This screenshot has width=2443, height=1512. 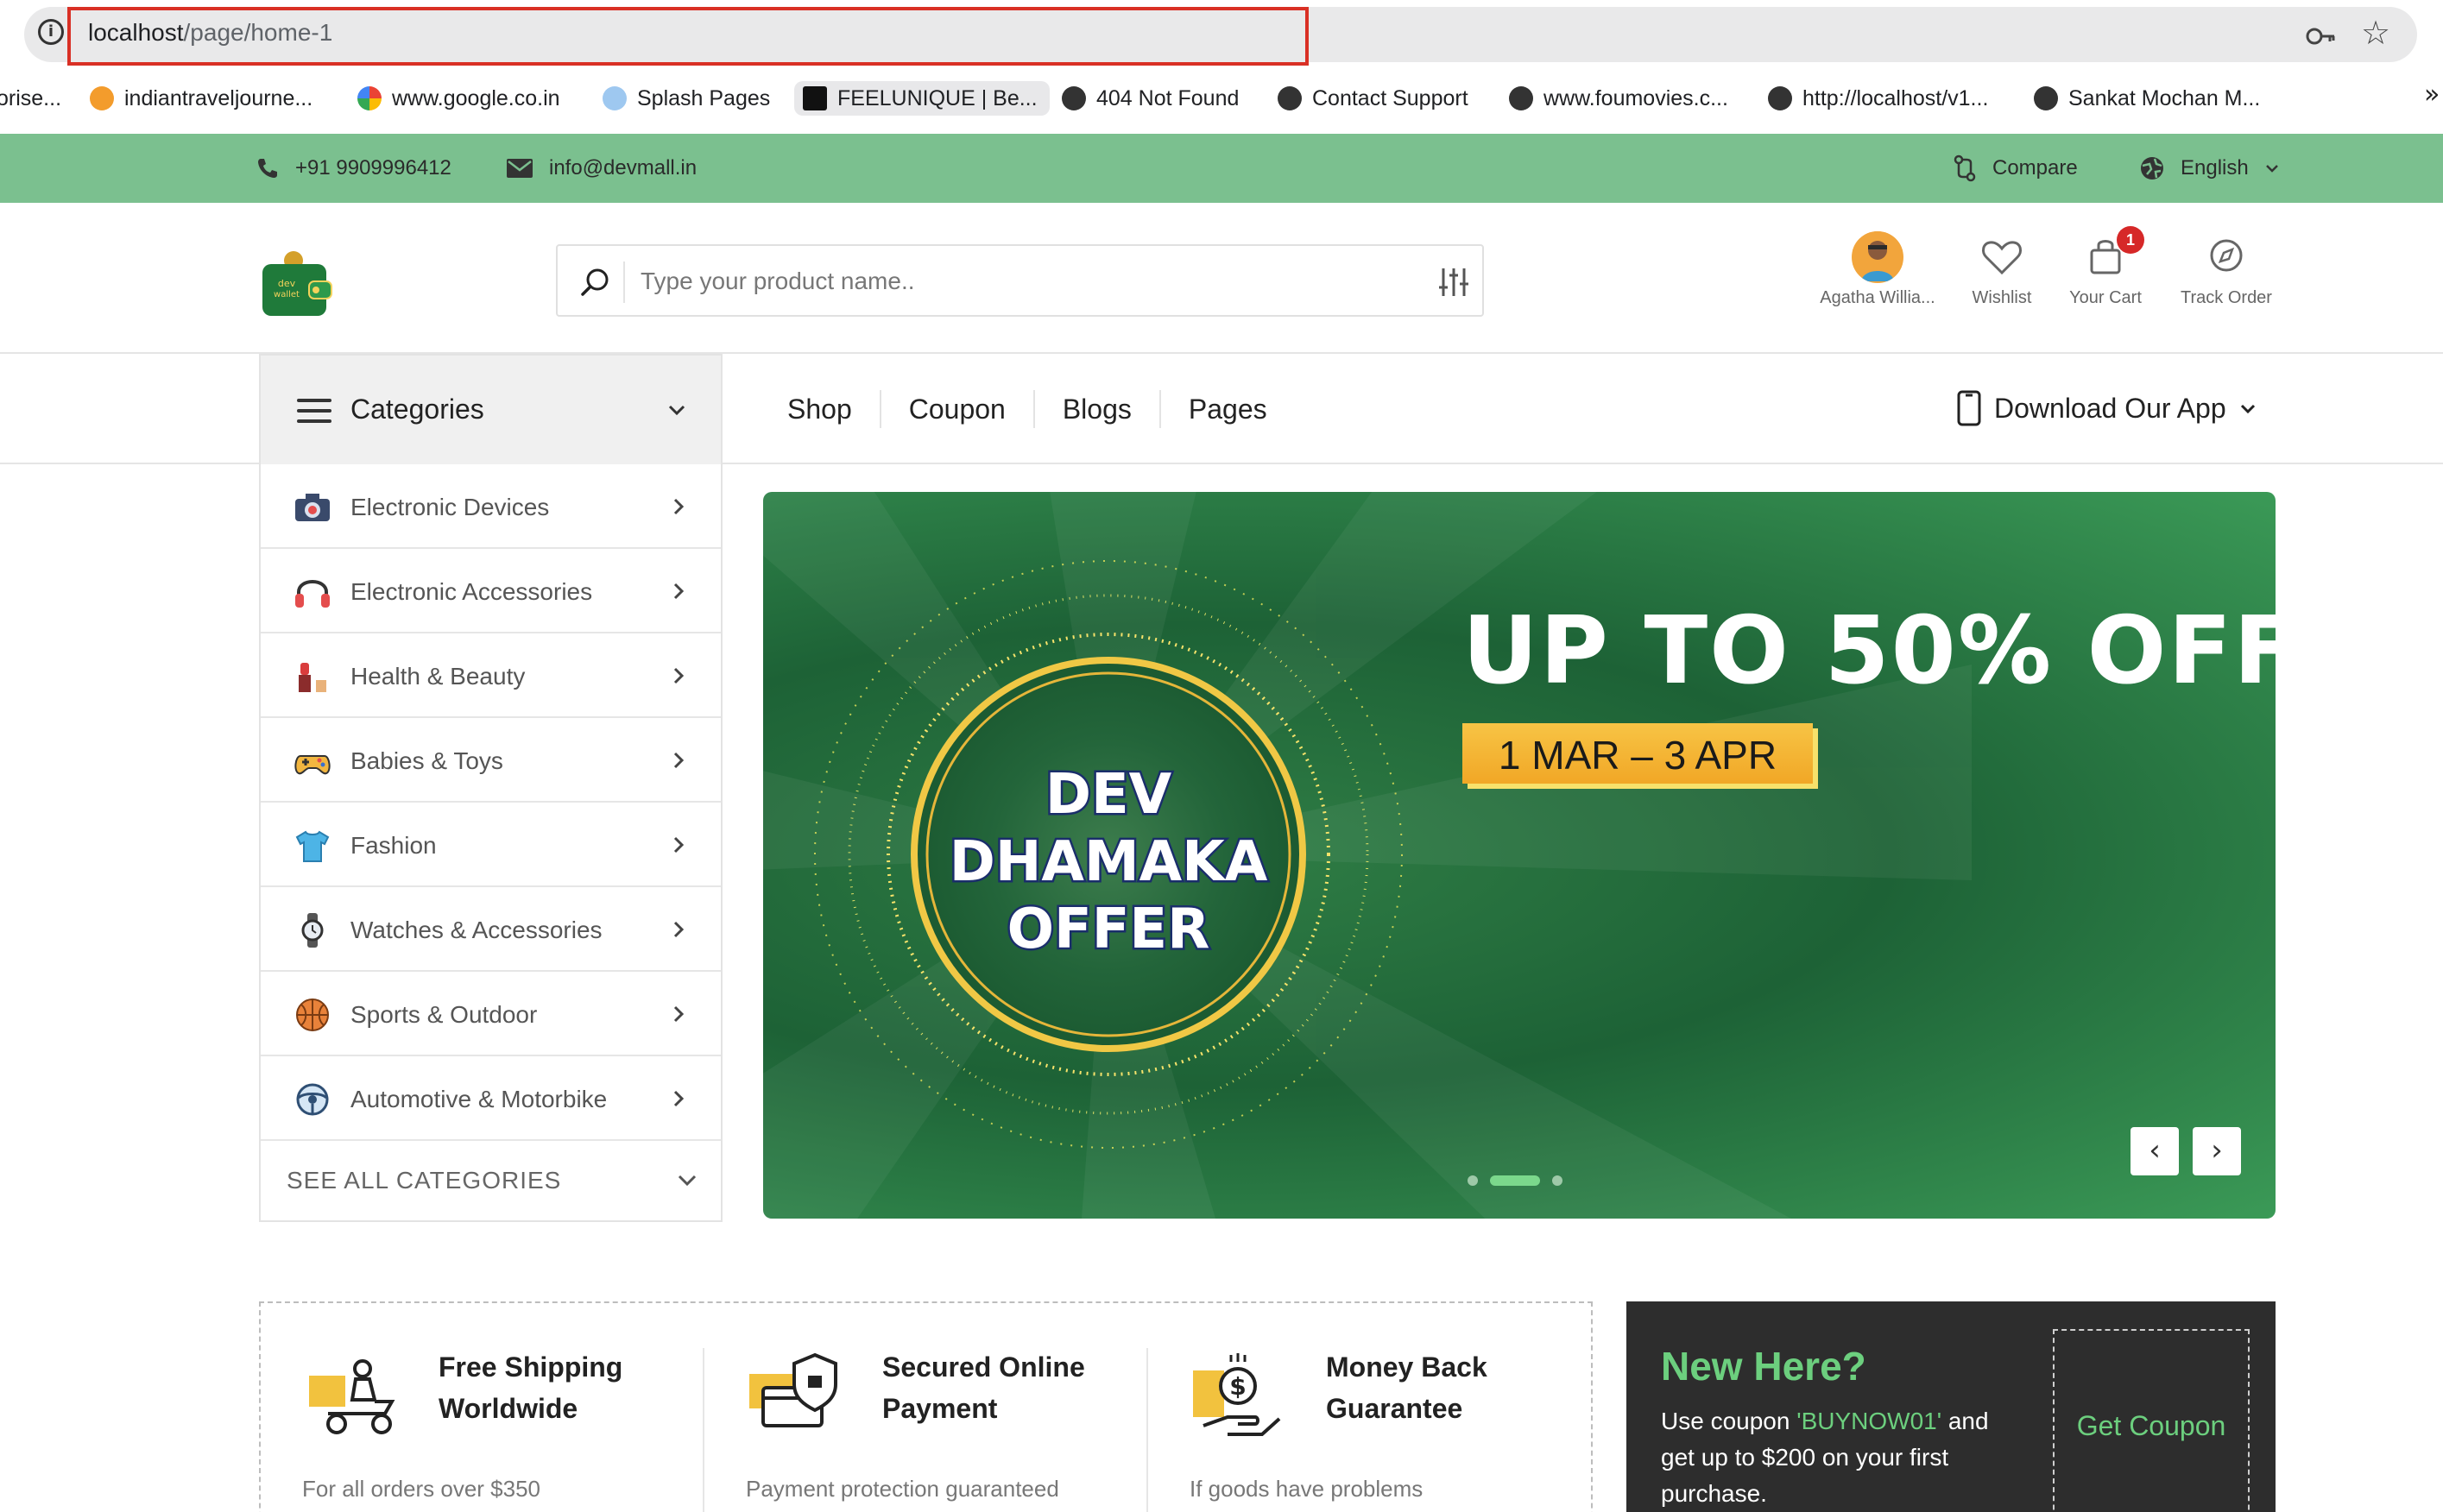 I want to click on sidebar-item-watches-accessories: Watches & Accessories, so click(x=491, y=930).